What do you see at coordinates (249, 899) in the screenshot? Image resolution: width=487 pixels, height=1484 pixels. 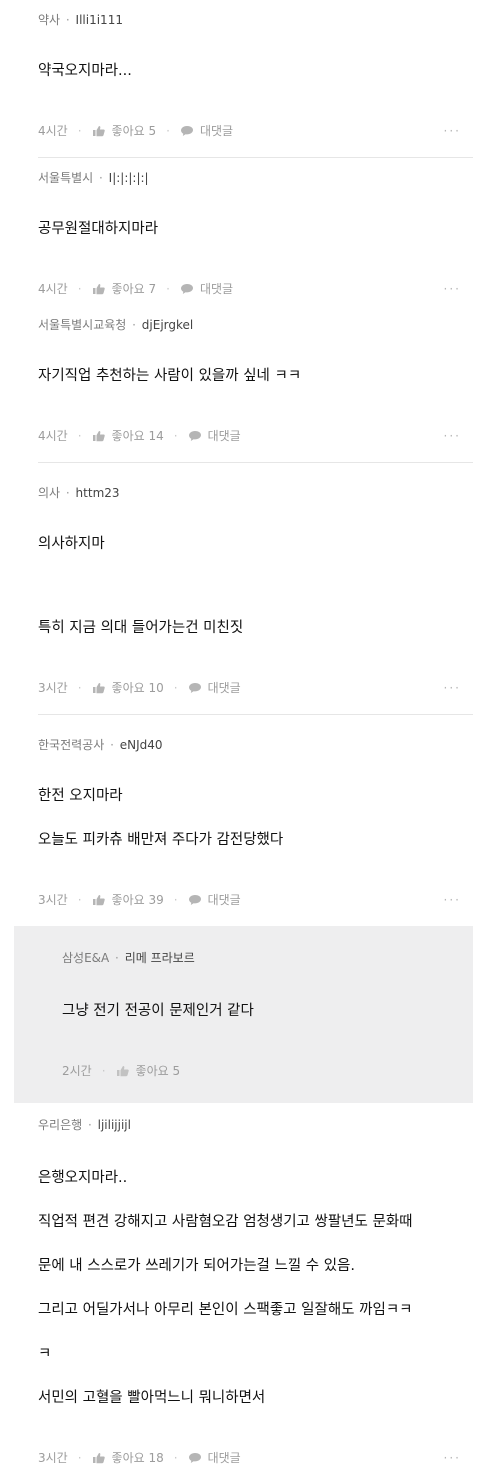 I see `comment-actions: 3시간 · 좋아요 39 · 대댓글 ···` at bounding box center [249, 899].